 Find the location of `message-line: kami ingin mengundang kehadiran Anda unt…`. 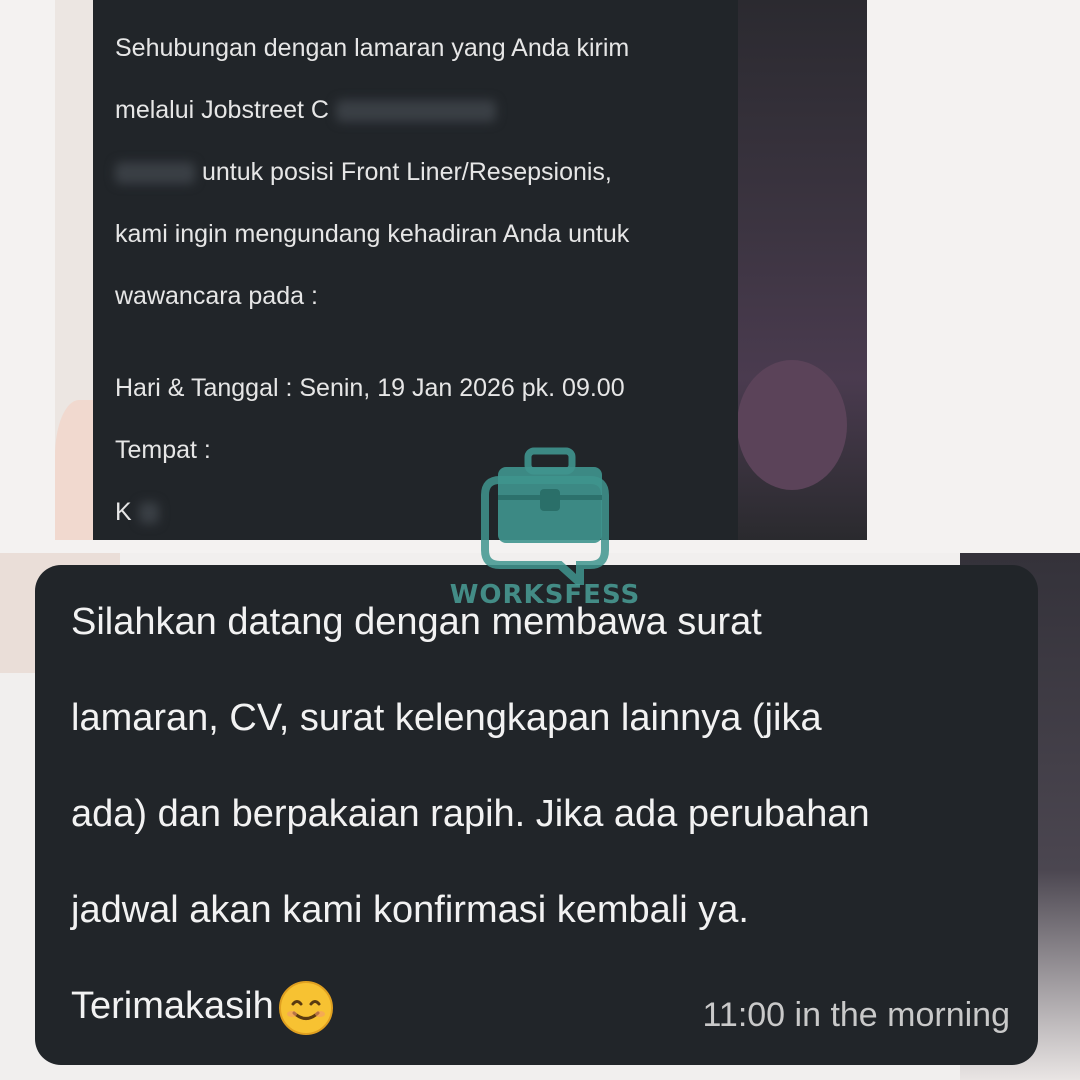

message-line: kami ingin mengundang kehadiran Anda unt… is located at coordinates (372, 234).